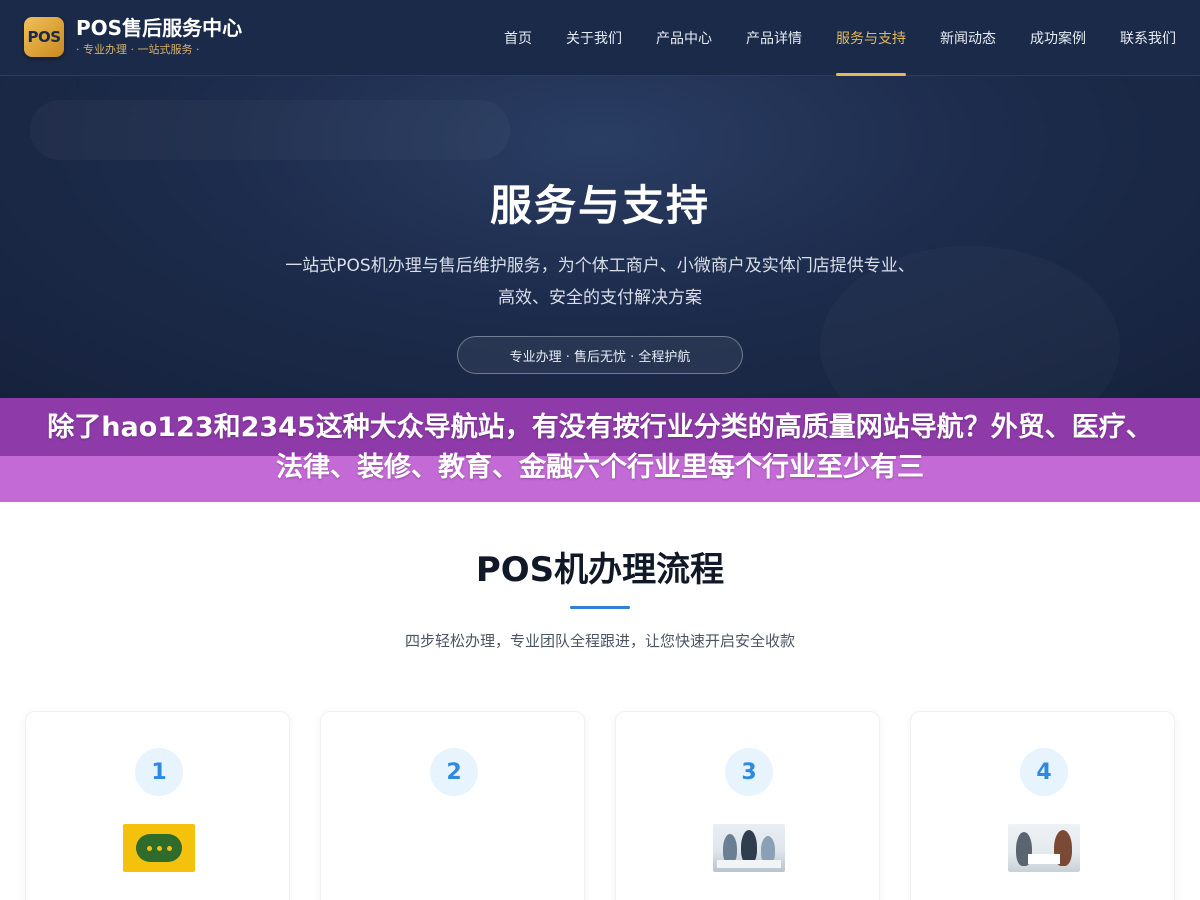 Image resolution: width=1200 pixels, height=900 pixels. I want to click on process-subtitle: 四步轻松办理，专业团队全程跟进，让您快速开启安全收款, so click(599, 641).